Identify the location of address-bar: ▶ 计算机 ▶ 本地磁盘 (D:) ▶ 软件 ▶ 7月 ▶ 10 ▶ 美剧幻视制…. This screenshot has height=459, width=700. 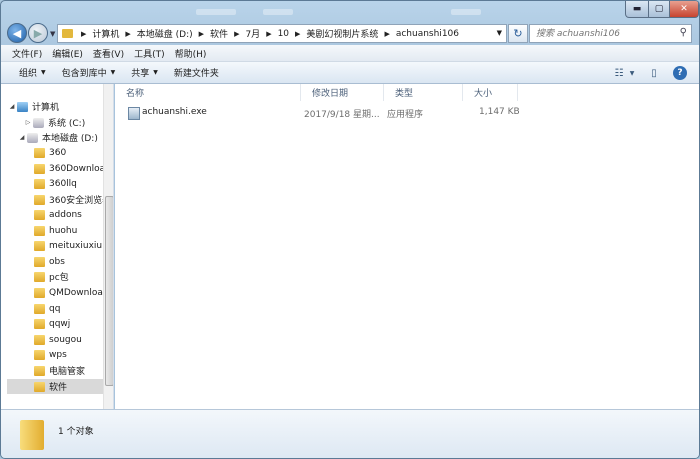
(282, 33).